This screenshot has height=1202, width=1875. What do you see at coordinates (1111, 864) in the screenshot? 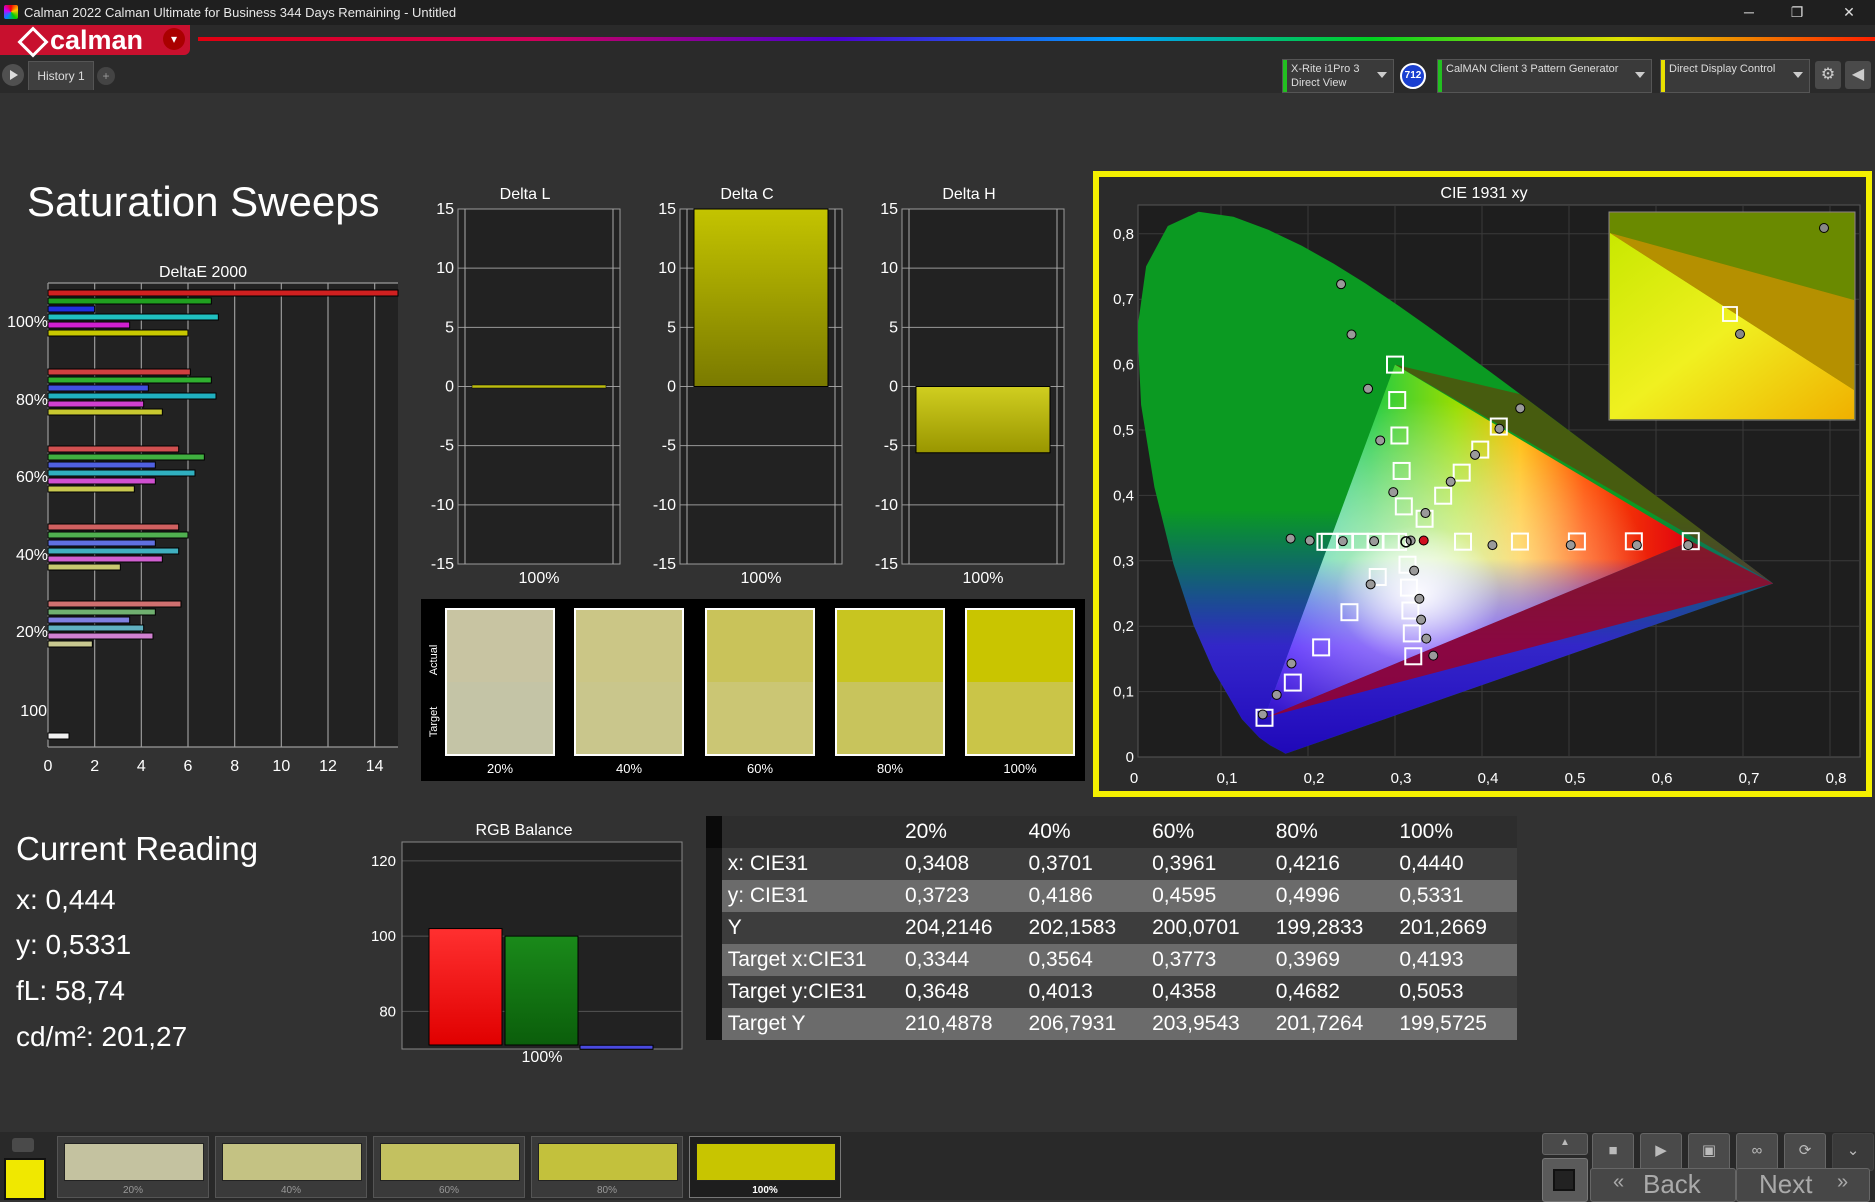
I see `table-row: x: CIE31 0,3408 0,3701 0,3961 0,4216 0,4440` at bounding box center [1111, 864].